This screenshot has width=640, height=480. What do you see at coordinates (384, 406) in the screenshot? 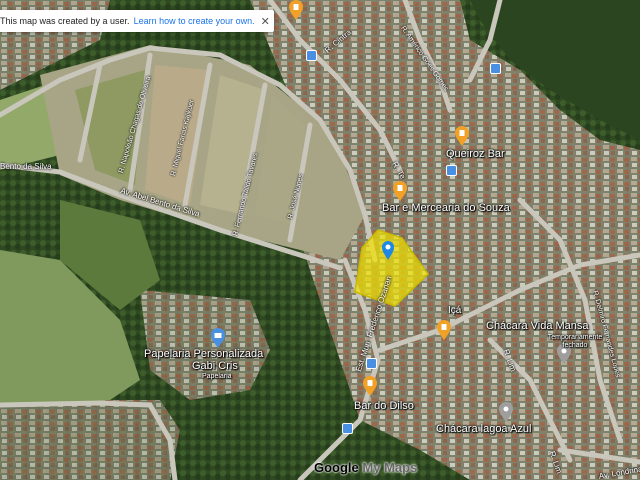
I see `place-bar-dilso: Bar do Dilso` at bounding box center [384, 406].